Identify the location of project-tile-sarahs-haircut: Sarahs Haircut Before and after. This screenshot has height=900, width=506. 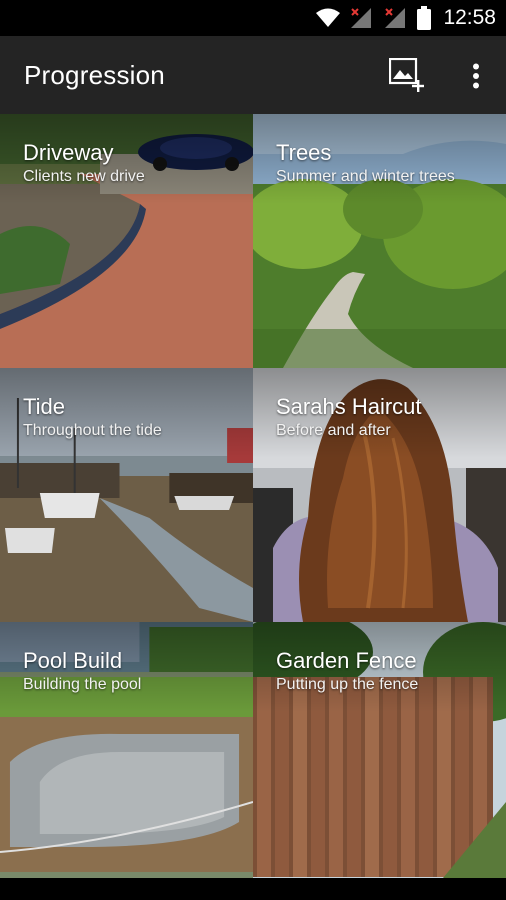
(379, 495).